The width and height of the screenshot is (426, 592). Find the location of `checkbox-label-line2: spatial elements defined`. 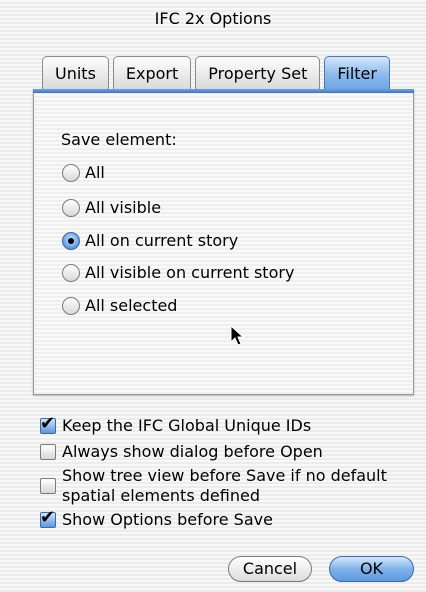

checkbox-label-line2: spatial elements defined is located at coordinates (161, 495).